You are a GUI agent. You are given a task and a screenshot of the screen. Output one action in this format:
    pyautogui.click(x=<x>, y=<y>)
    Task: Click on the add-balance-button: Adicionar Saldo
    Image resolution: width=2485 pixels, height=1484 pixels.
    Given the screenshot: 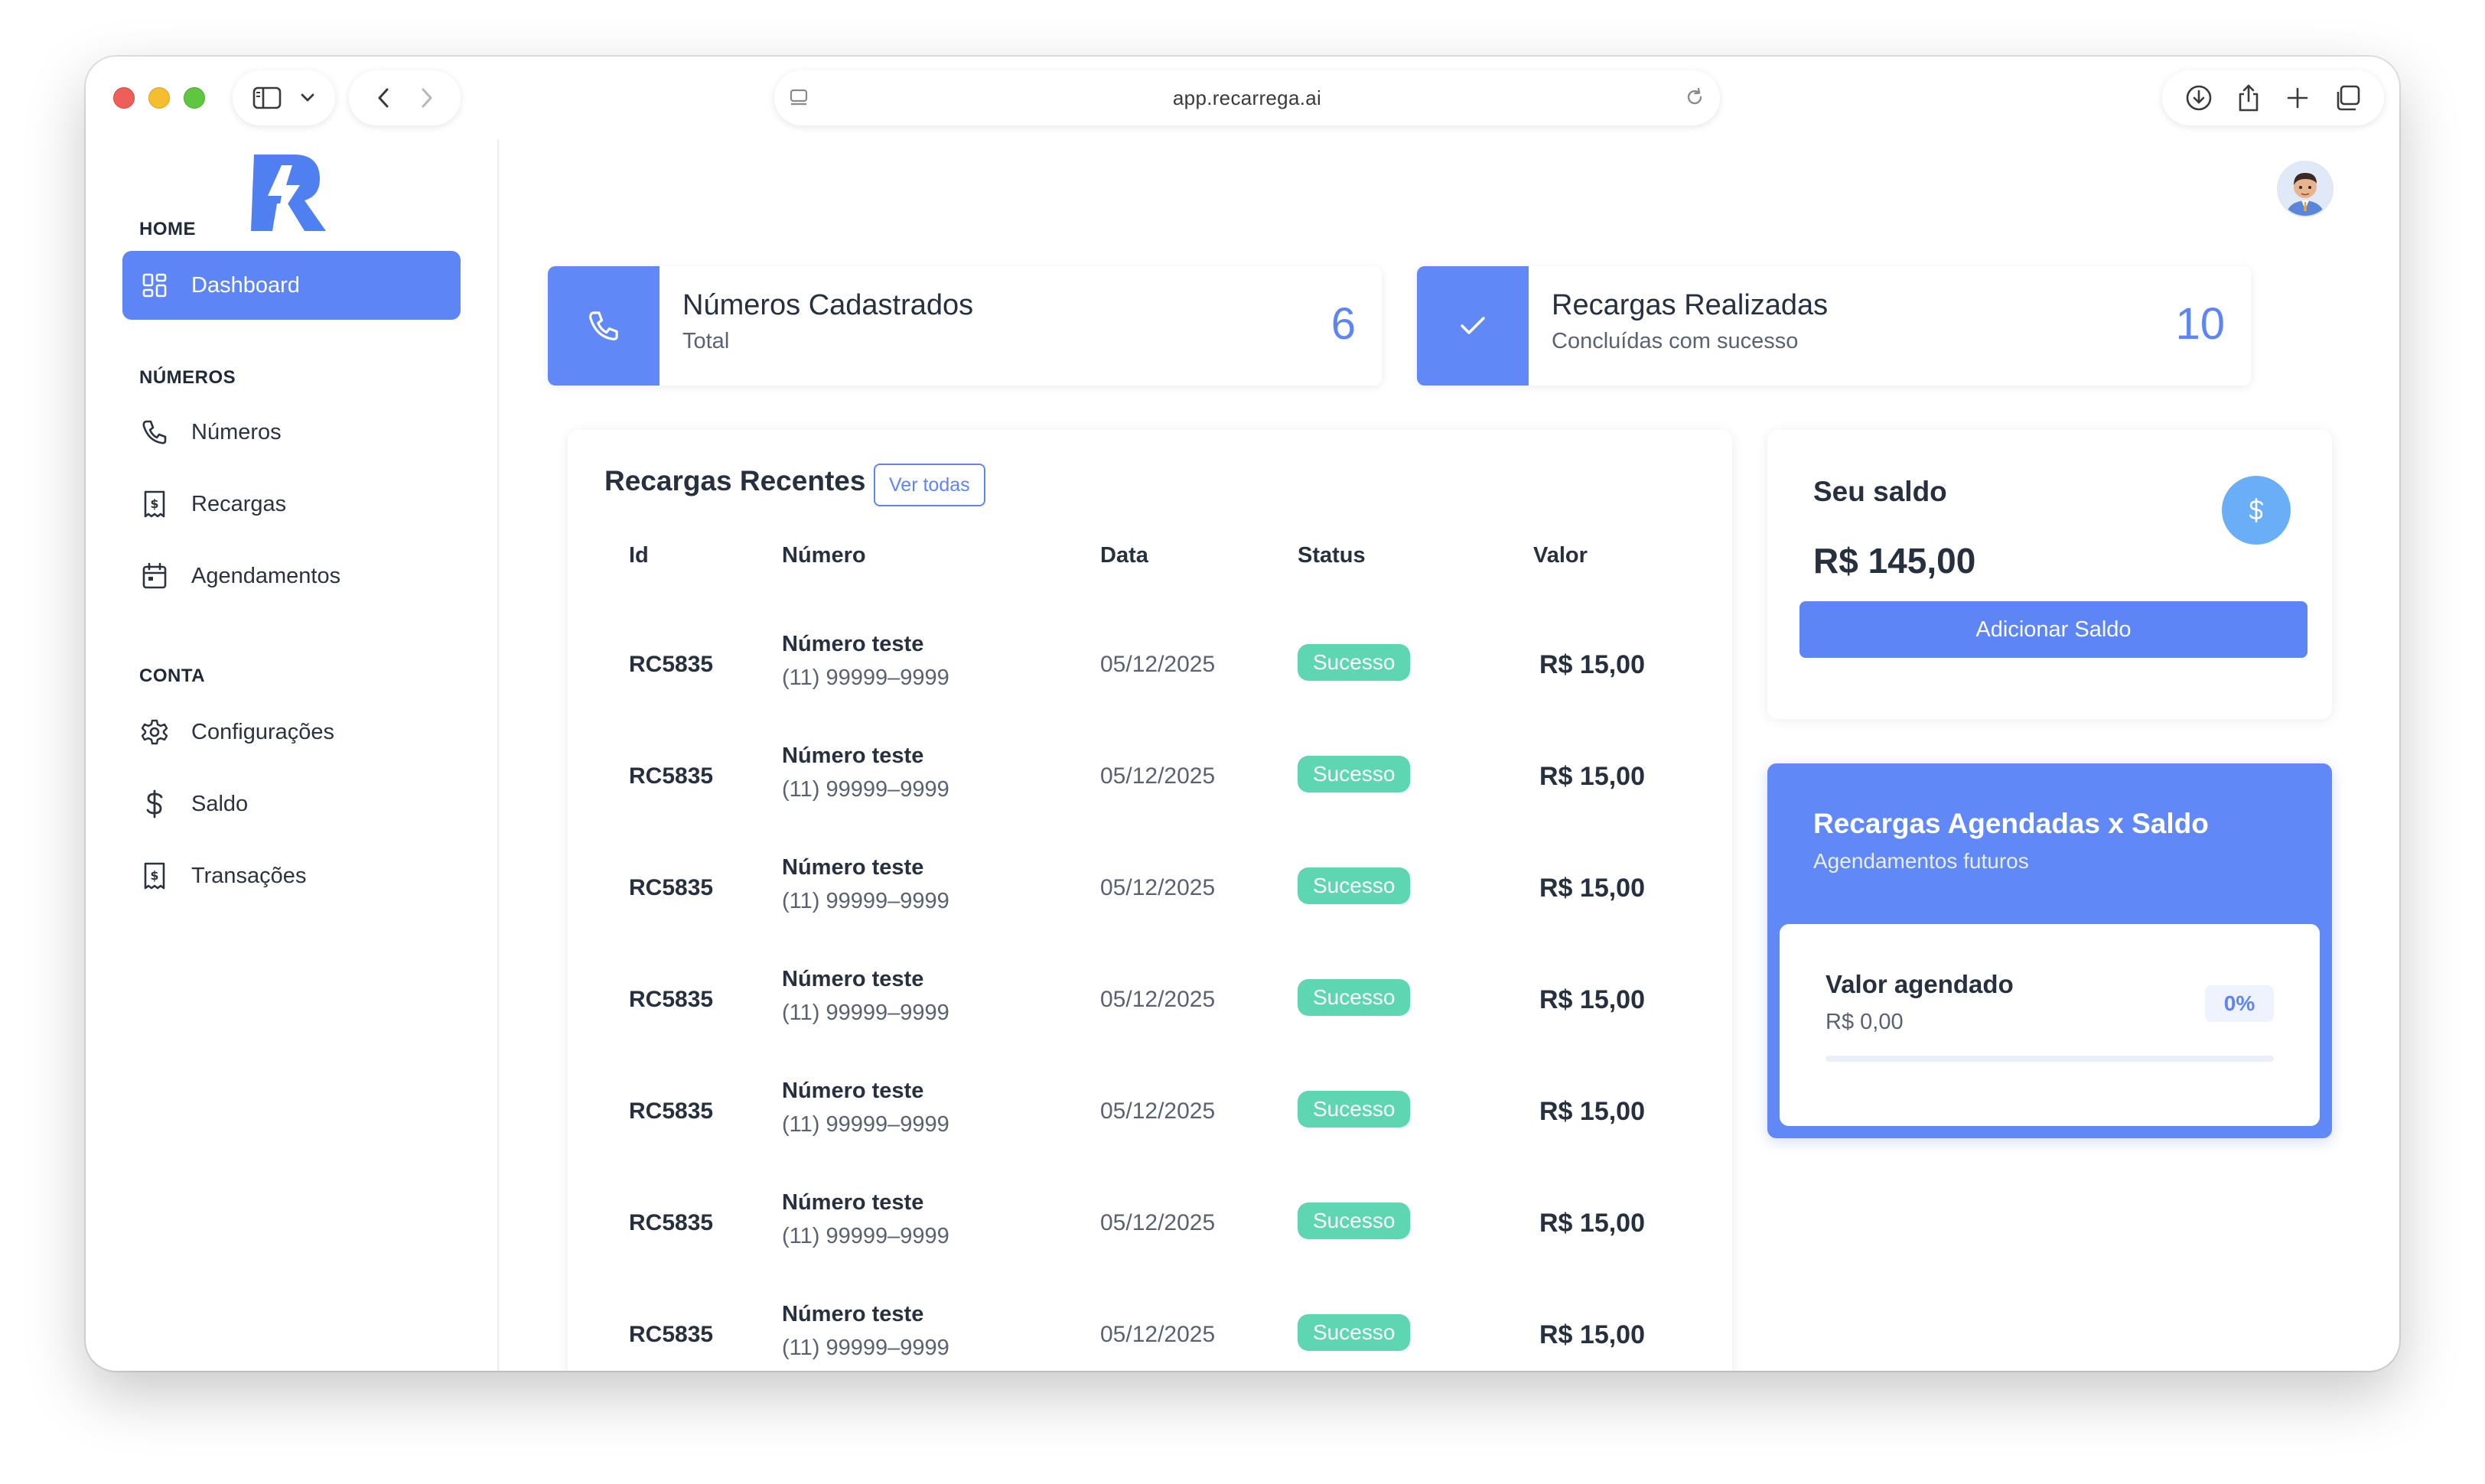 What is the action you would take?
    pyautogui.click(x=2053, y=629)
    